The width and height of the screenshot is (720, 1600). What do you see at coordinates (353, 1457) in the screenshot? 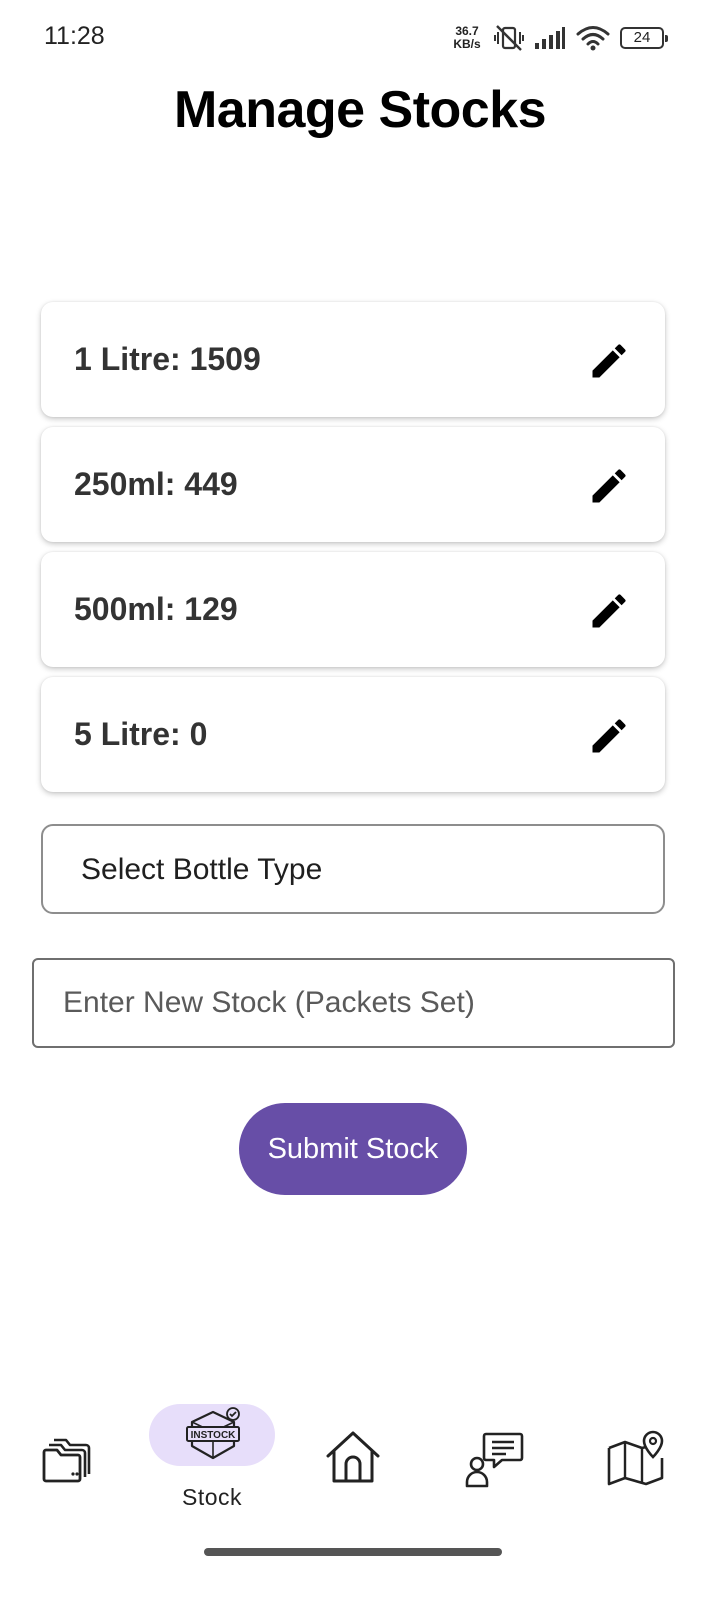
I see `home-icon` at bounding box center [353, 1457].